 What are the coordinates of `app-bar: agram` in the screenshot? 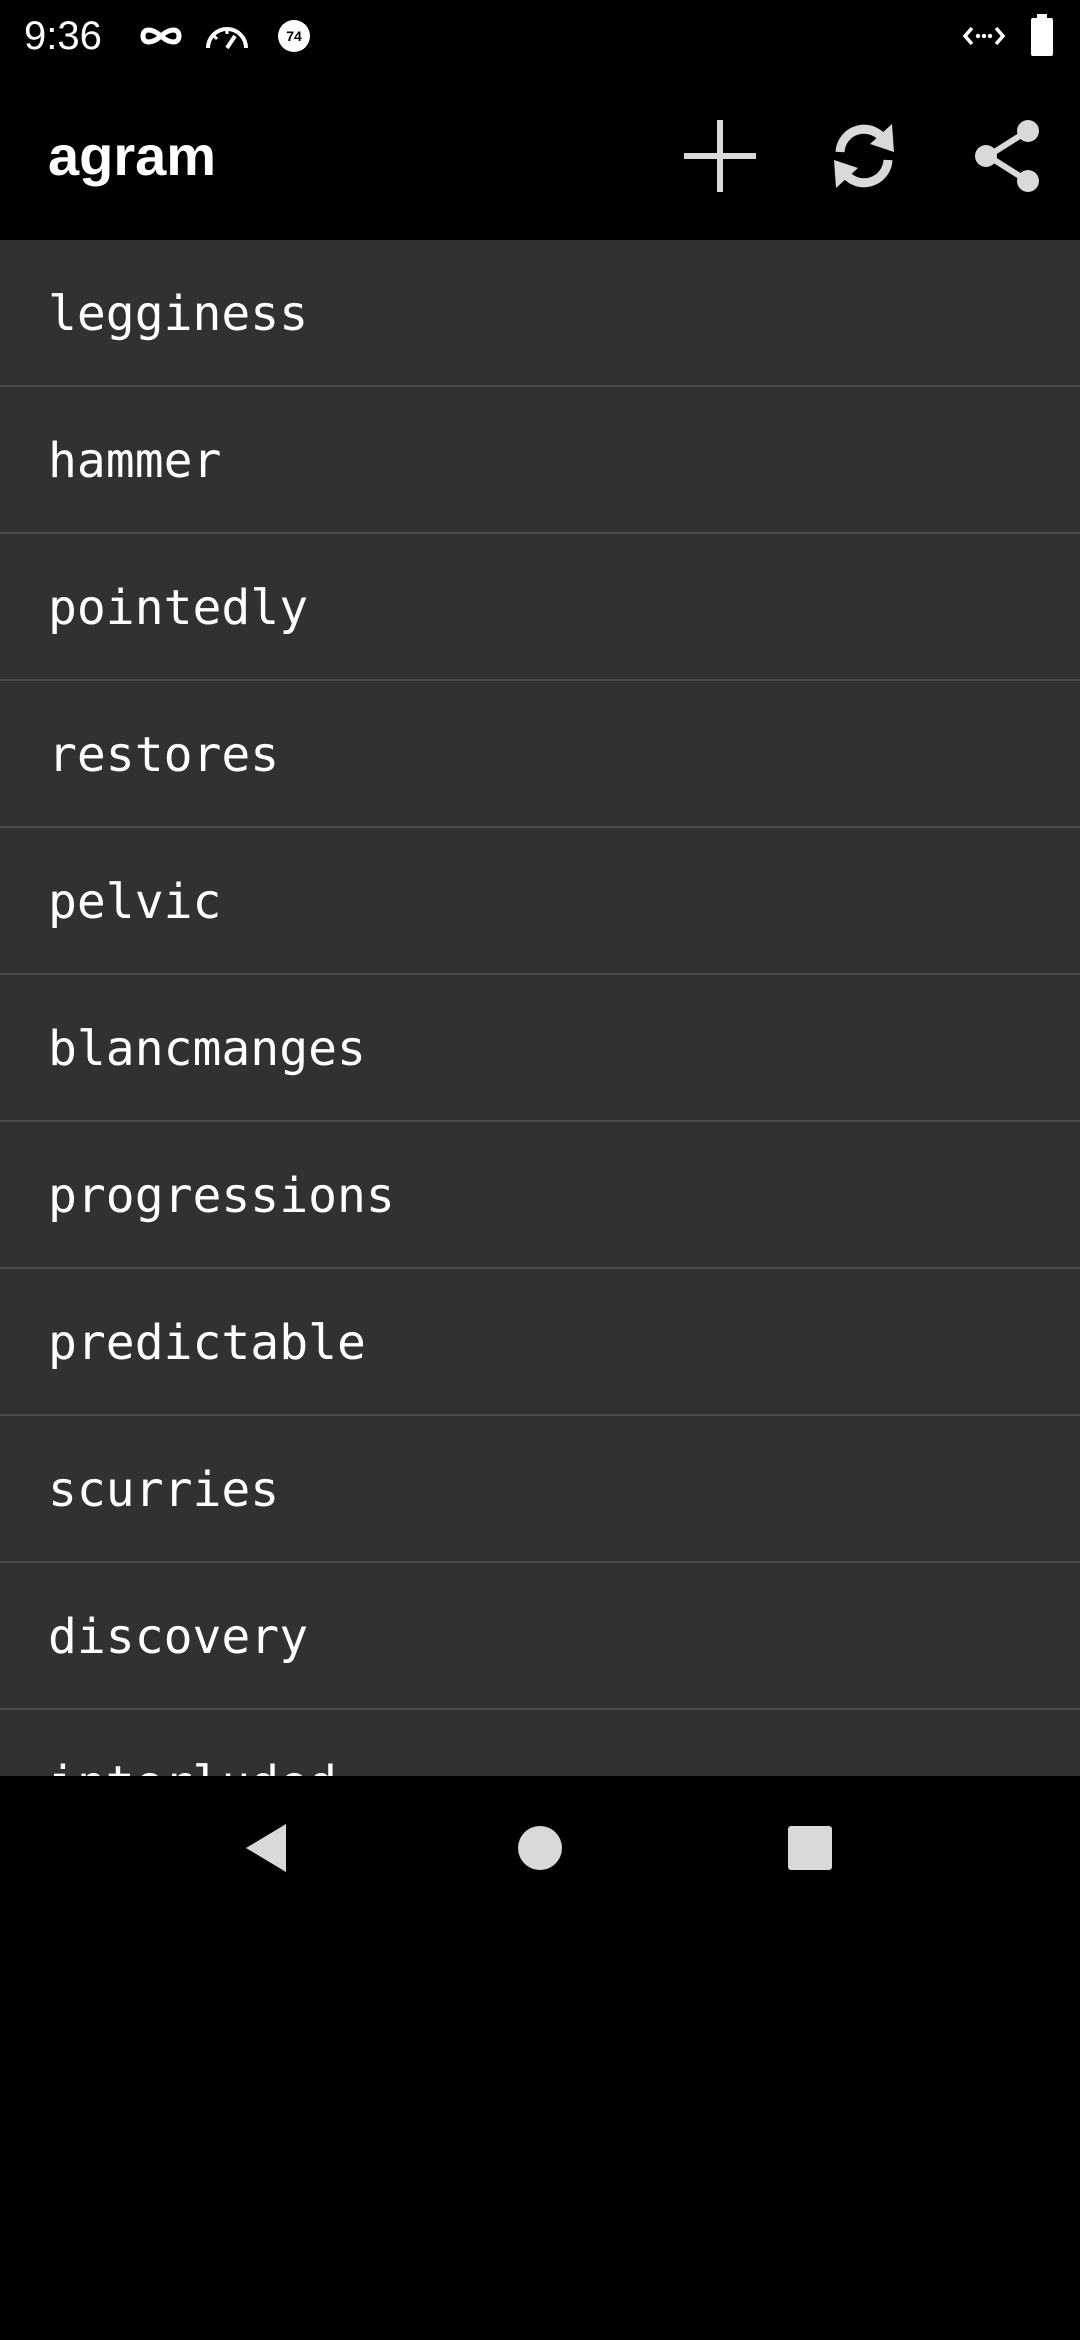 It's located at (540, 156).